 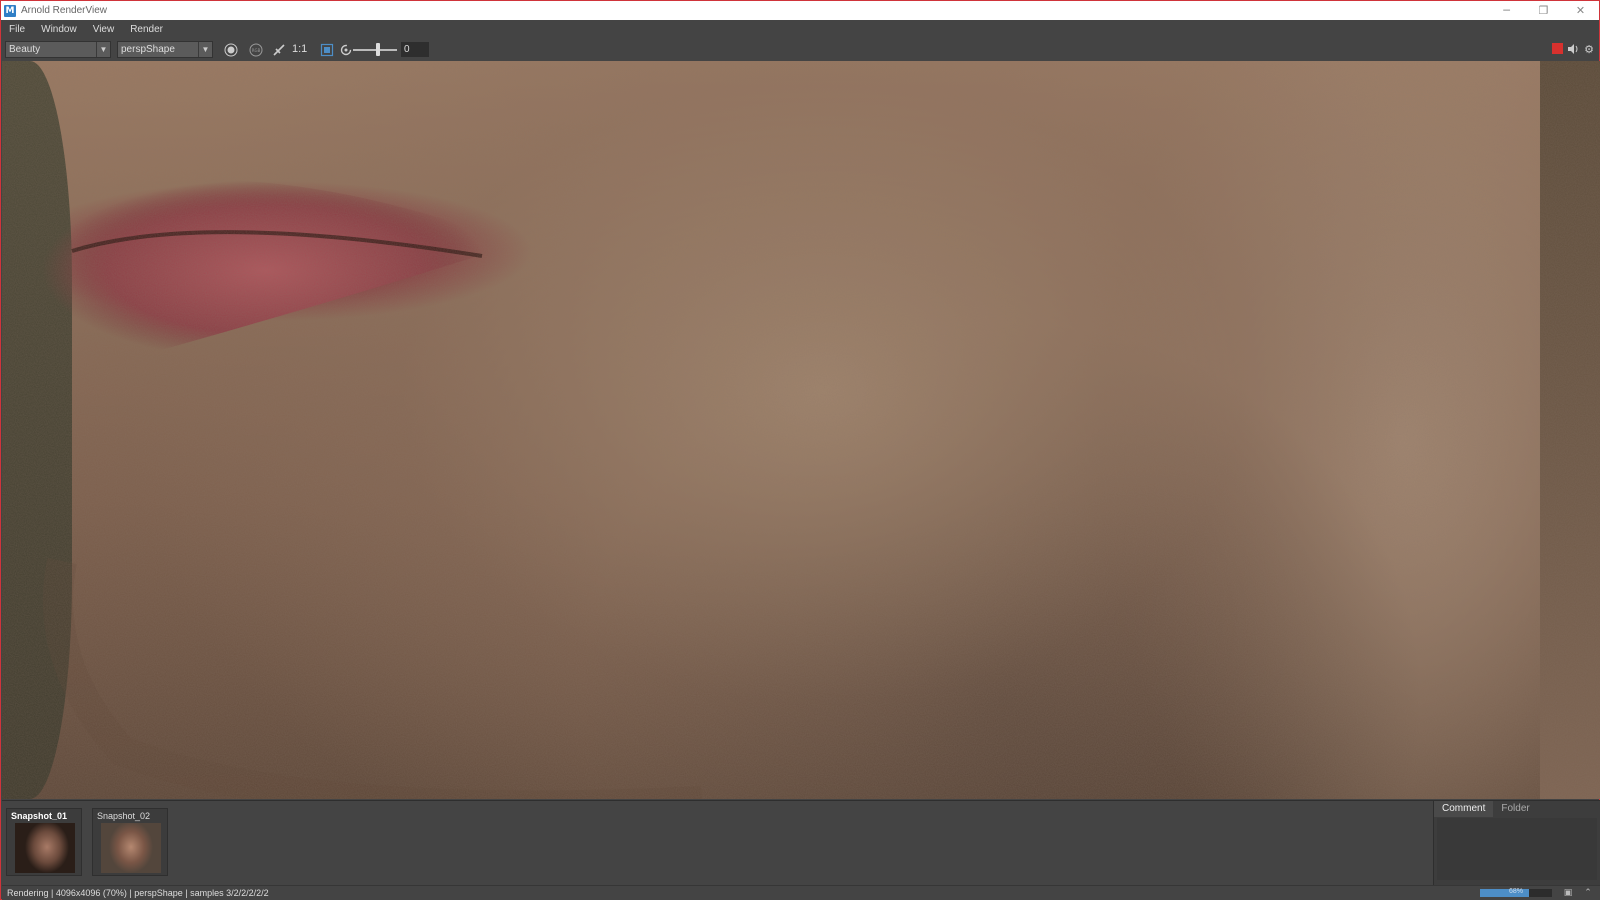 I want to click on aov-dropdown-value: Beauty, so click(x=25, y=49).